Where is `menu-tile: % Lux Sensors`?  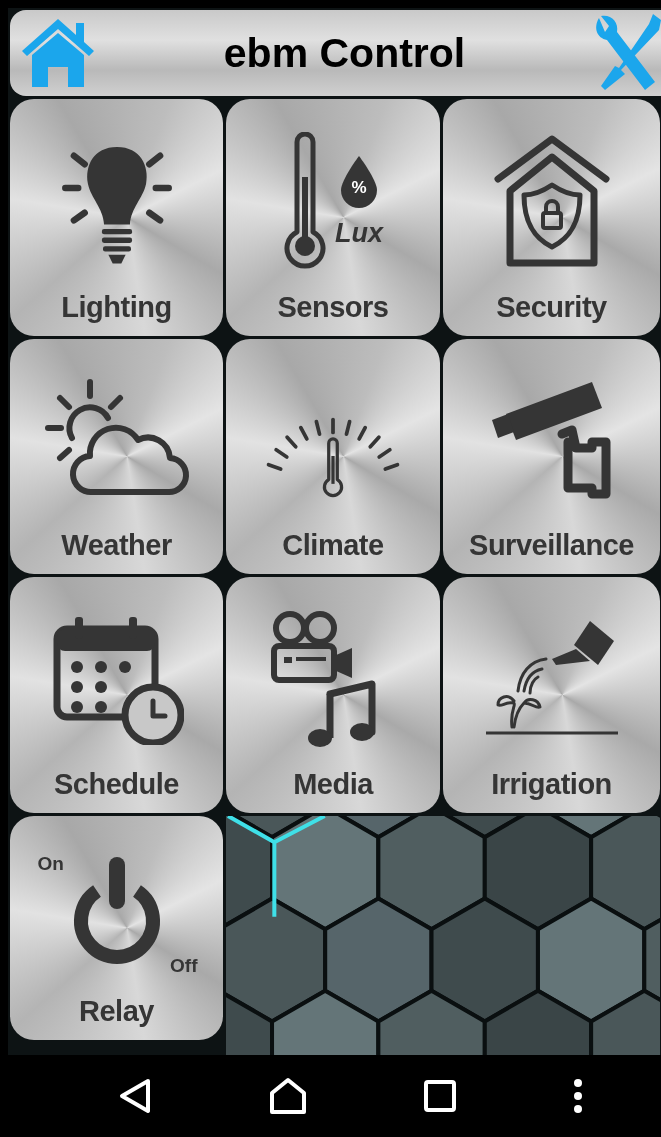 menu-tile: % Lux Sensors is located at coordinates (333, 218).